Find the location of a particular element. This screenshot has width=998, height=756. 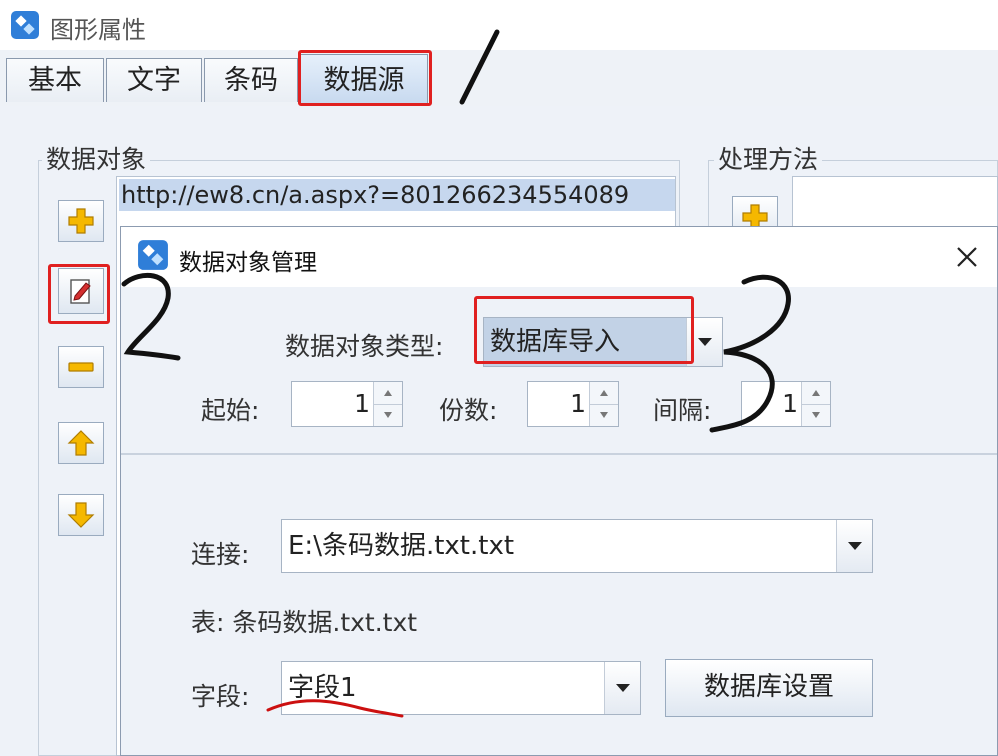

remove-button is located at coordinates (81, 367).